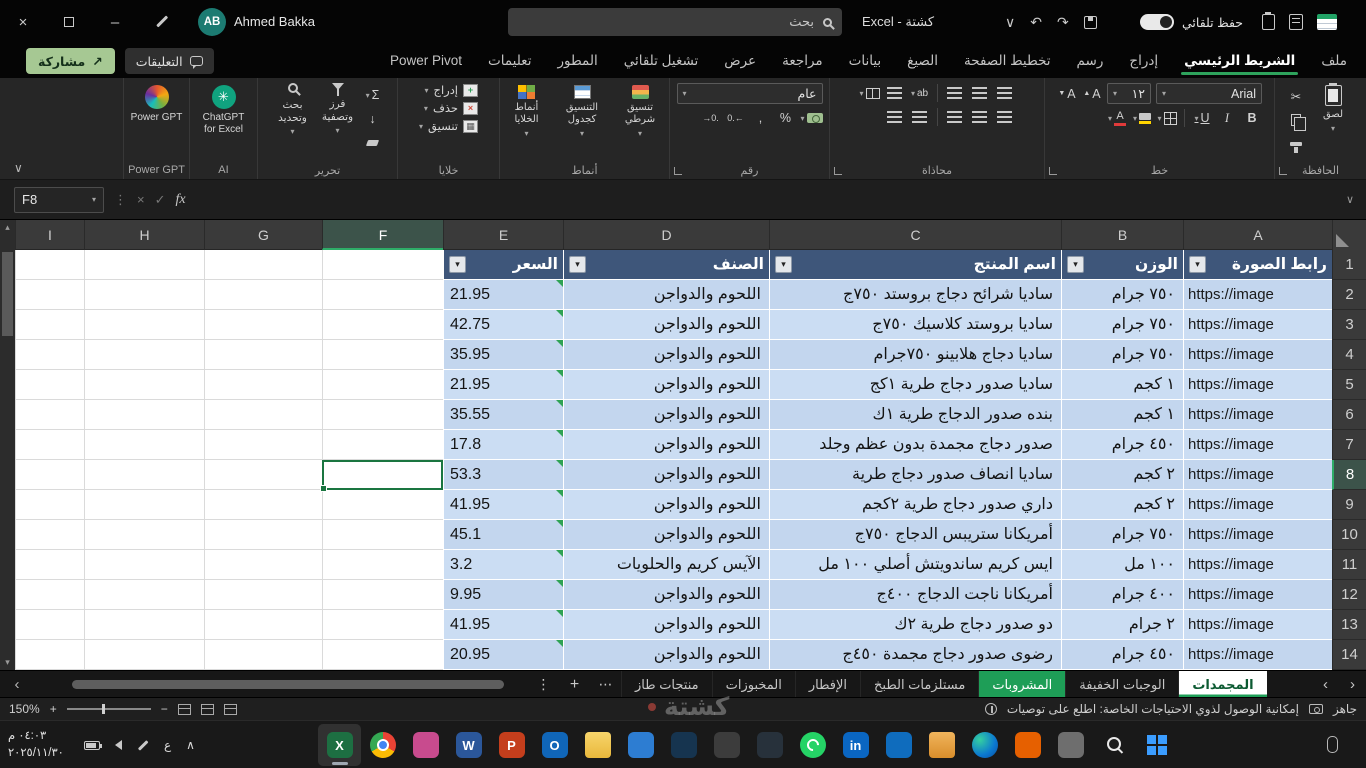 This screenshot has width=1366, height=768. Describe the element at coordinates (666, 535) in the screenshot. I see `cell-D10: اللحوم والدواجن` at that location.